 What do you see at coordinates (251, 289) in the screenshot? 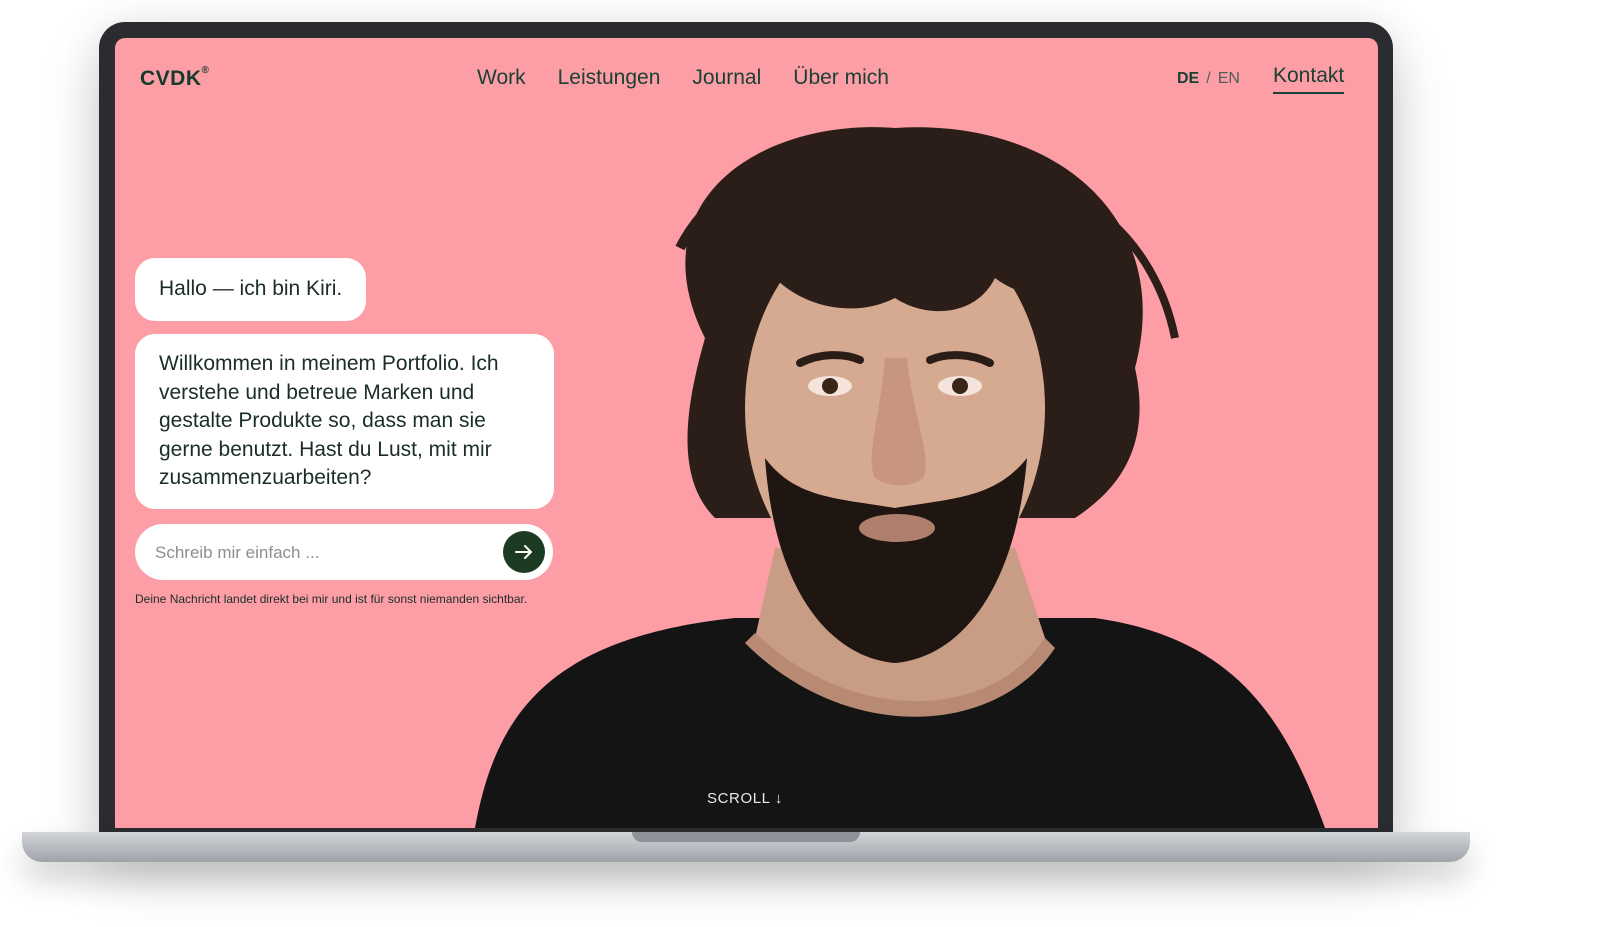
I see `greeting-bubble: Hallo — ich bin Kiri.` at bounding box center [251, 289].